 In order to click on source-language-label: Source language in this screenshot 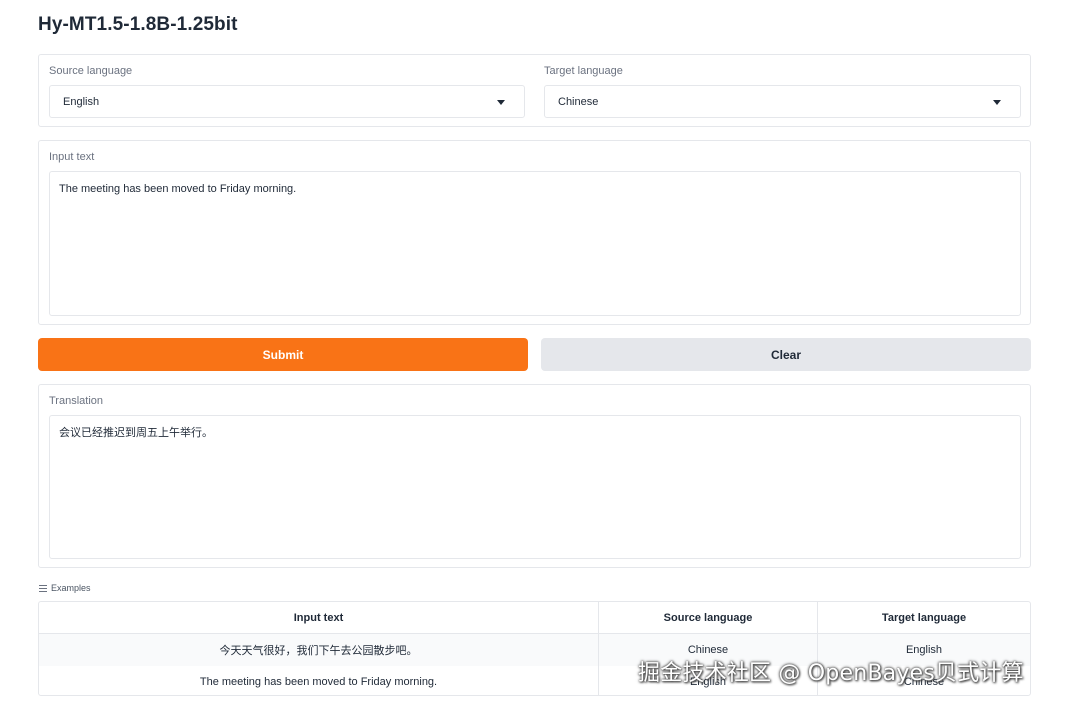, I will do `click(91, 71)`.